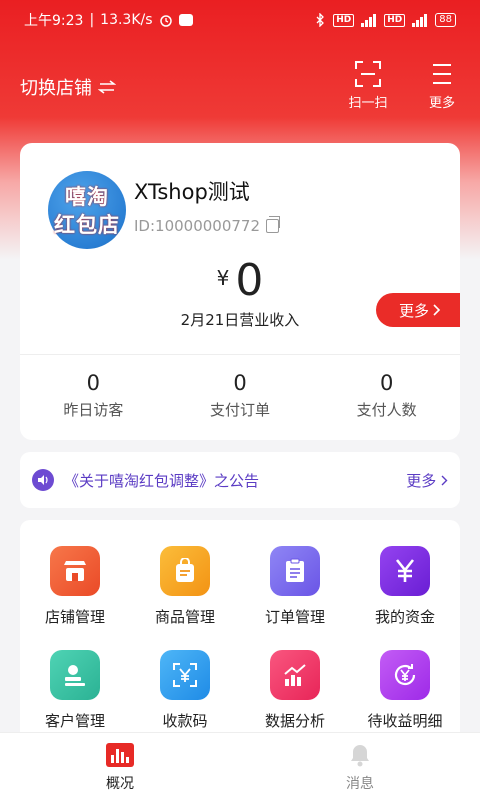  What do you see at coordinates (74, 721) in the screenshot?
I see `grid-item-label: 客户管理` at bounding box center [74, 721].